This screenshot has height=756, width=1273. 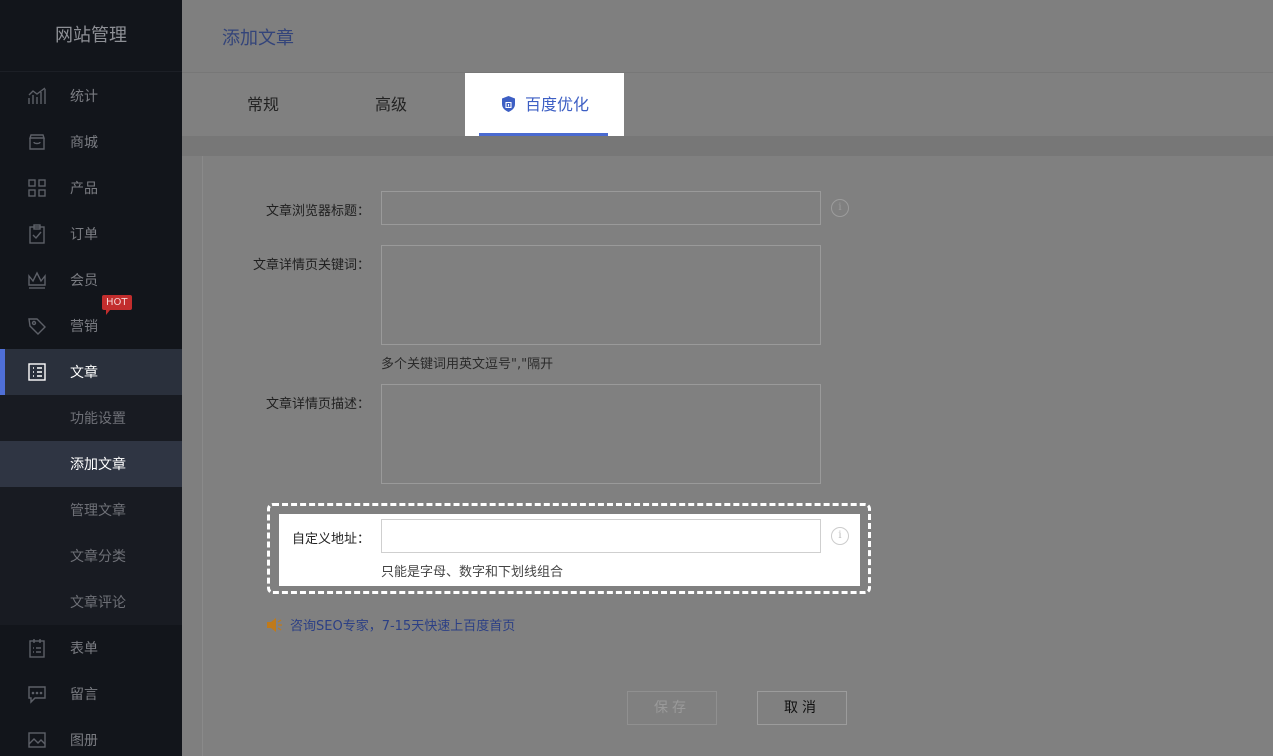 I want to click on submenu-label: 文章评论, so click(x=98, y=603).